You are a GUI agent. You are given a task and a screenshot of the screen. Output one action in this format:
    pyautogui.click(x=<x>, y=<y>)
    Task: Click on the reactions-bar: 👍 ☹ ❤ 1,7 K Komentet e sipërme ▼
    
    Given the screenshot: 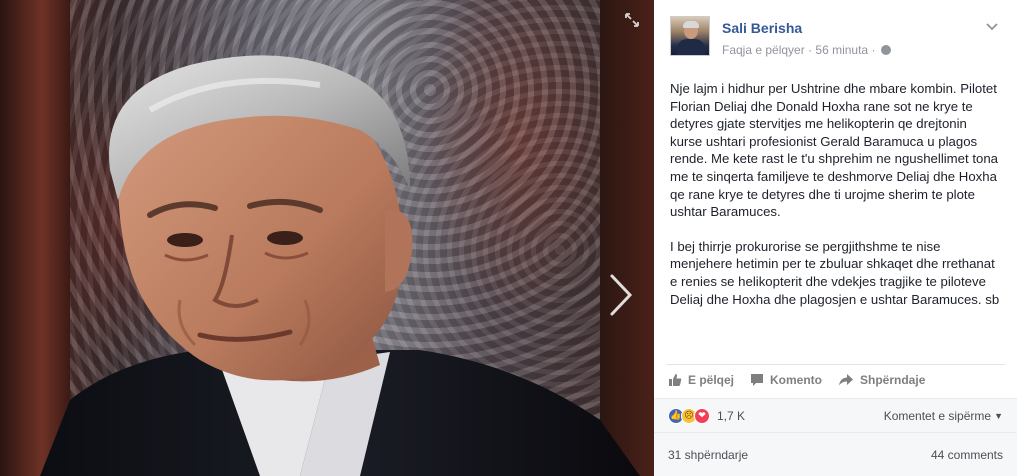 What is the action you would take?
    pyautogui.click(x=835, y=415)
    